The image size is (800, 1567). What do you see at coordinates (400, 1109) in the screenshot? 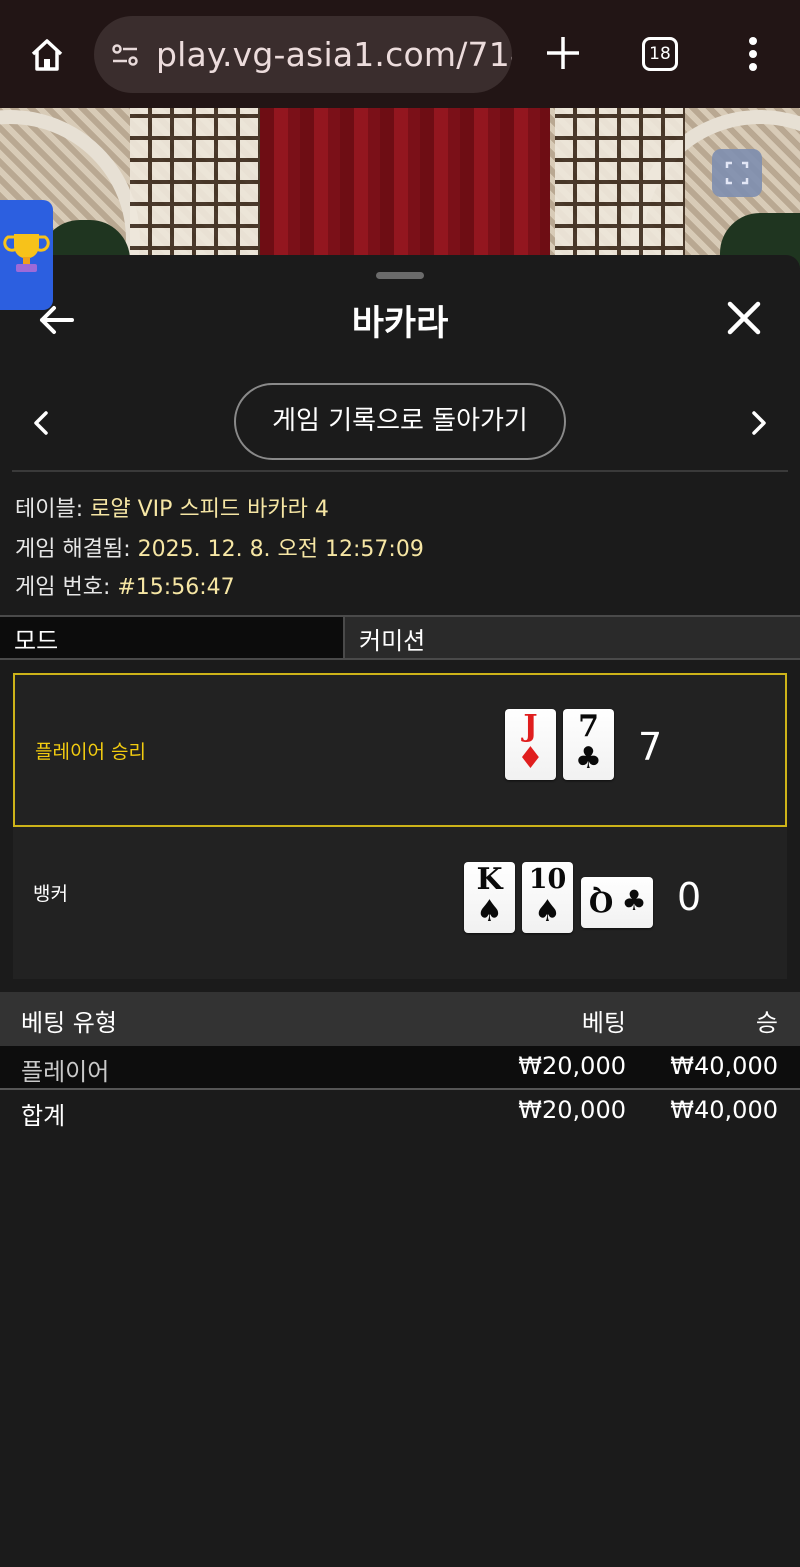
I see `table-total-row: 합계 ₩20,000 ₩40,000` at bounding box center [400, 1109].